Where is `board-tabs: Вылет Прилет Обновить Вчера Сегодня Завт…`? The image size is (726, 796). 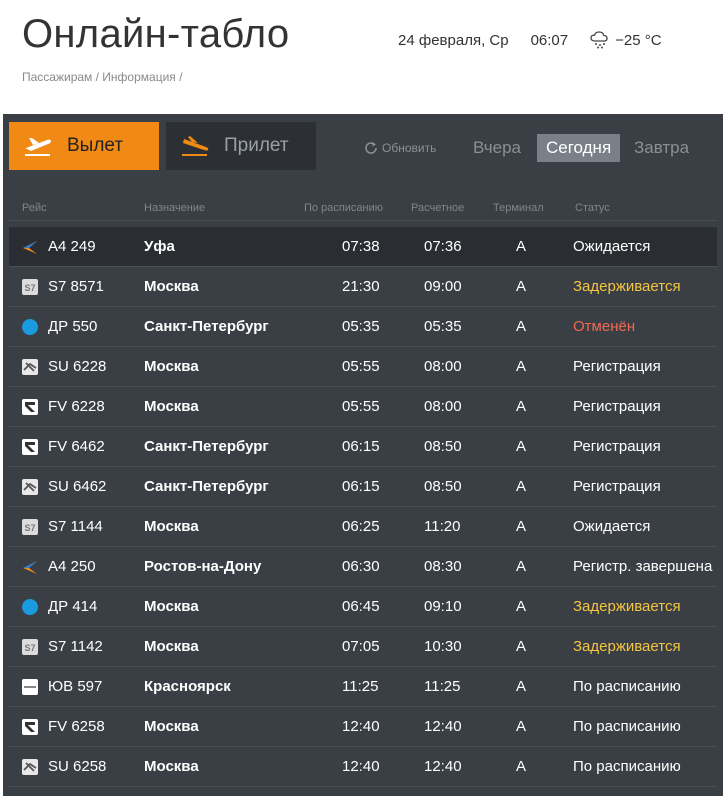 board-tabs: Вылет Прилет Обновить Вчера Сегодня Завт… is located at coordinates (363, 150).